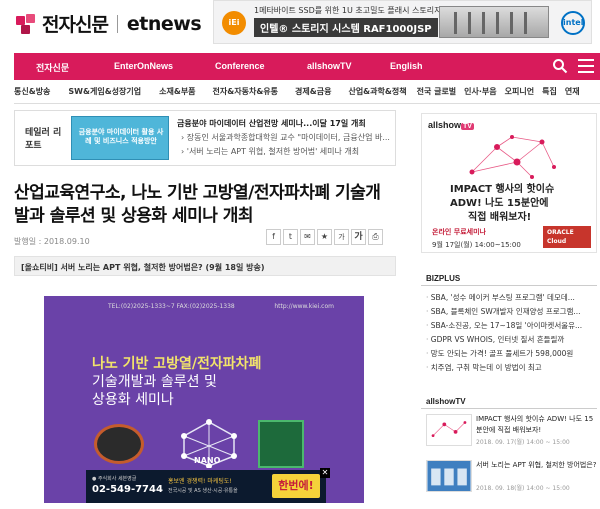 The image size is (600, 509). Describe the element at coordinates (346, 27) in the screenshot. I see `banner-line2: 인텔® 스토리지 시스템 RAF1000JSP` at that location.